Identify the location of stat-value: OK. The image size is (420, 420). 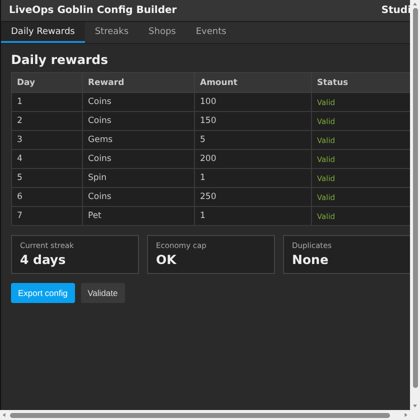
(167, 259).